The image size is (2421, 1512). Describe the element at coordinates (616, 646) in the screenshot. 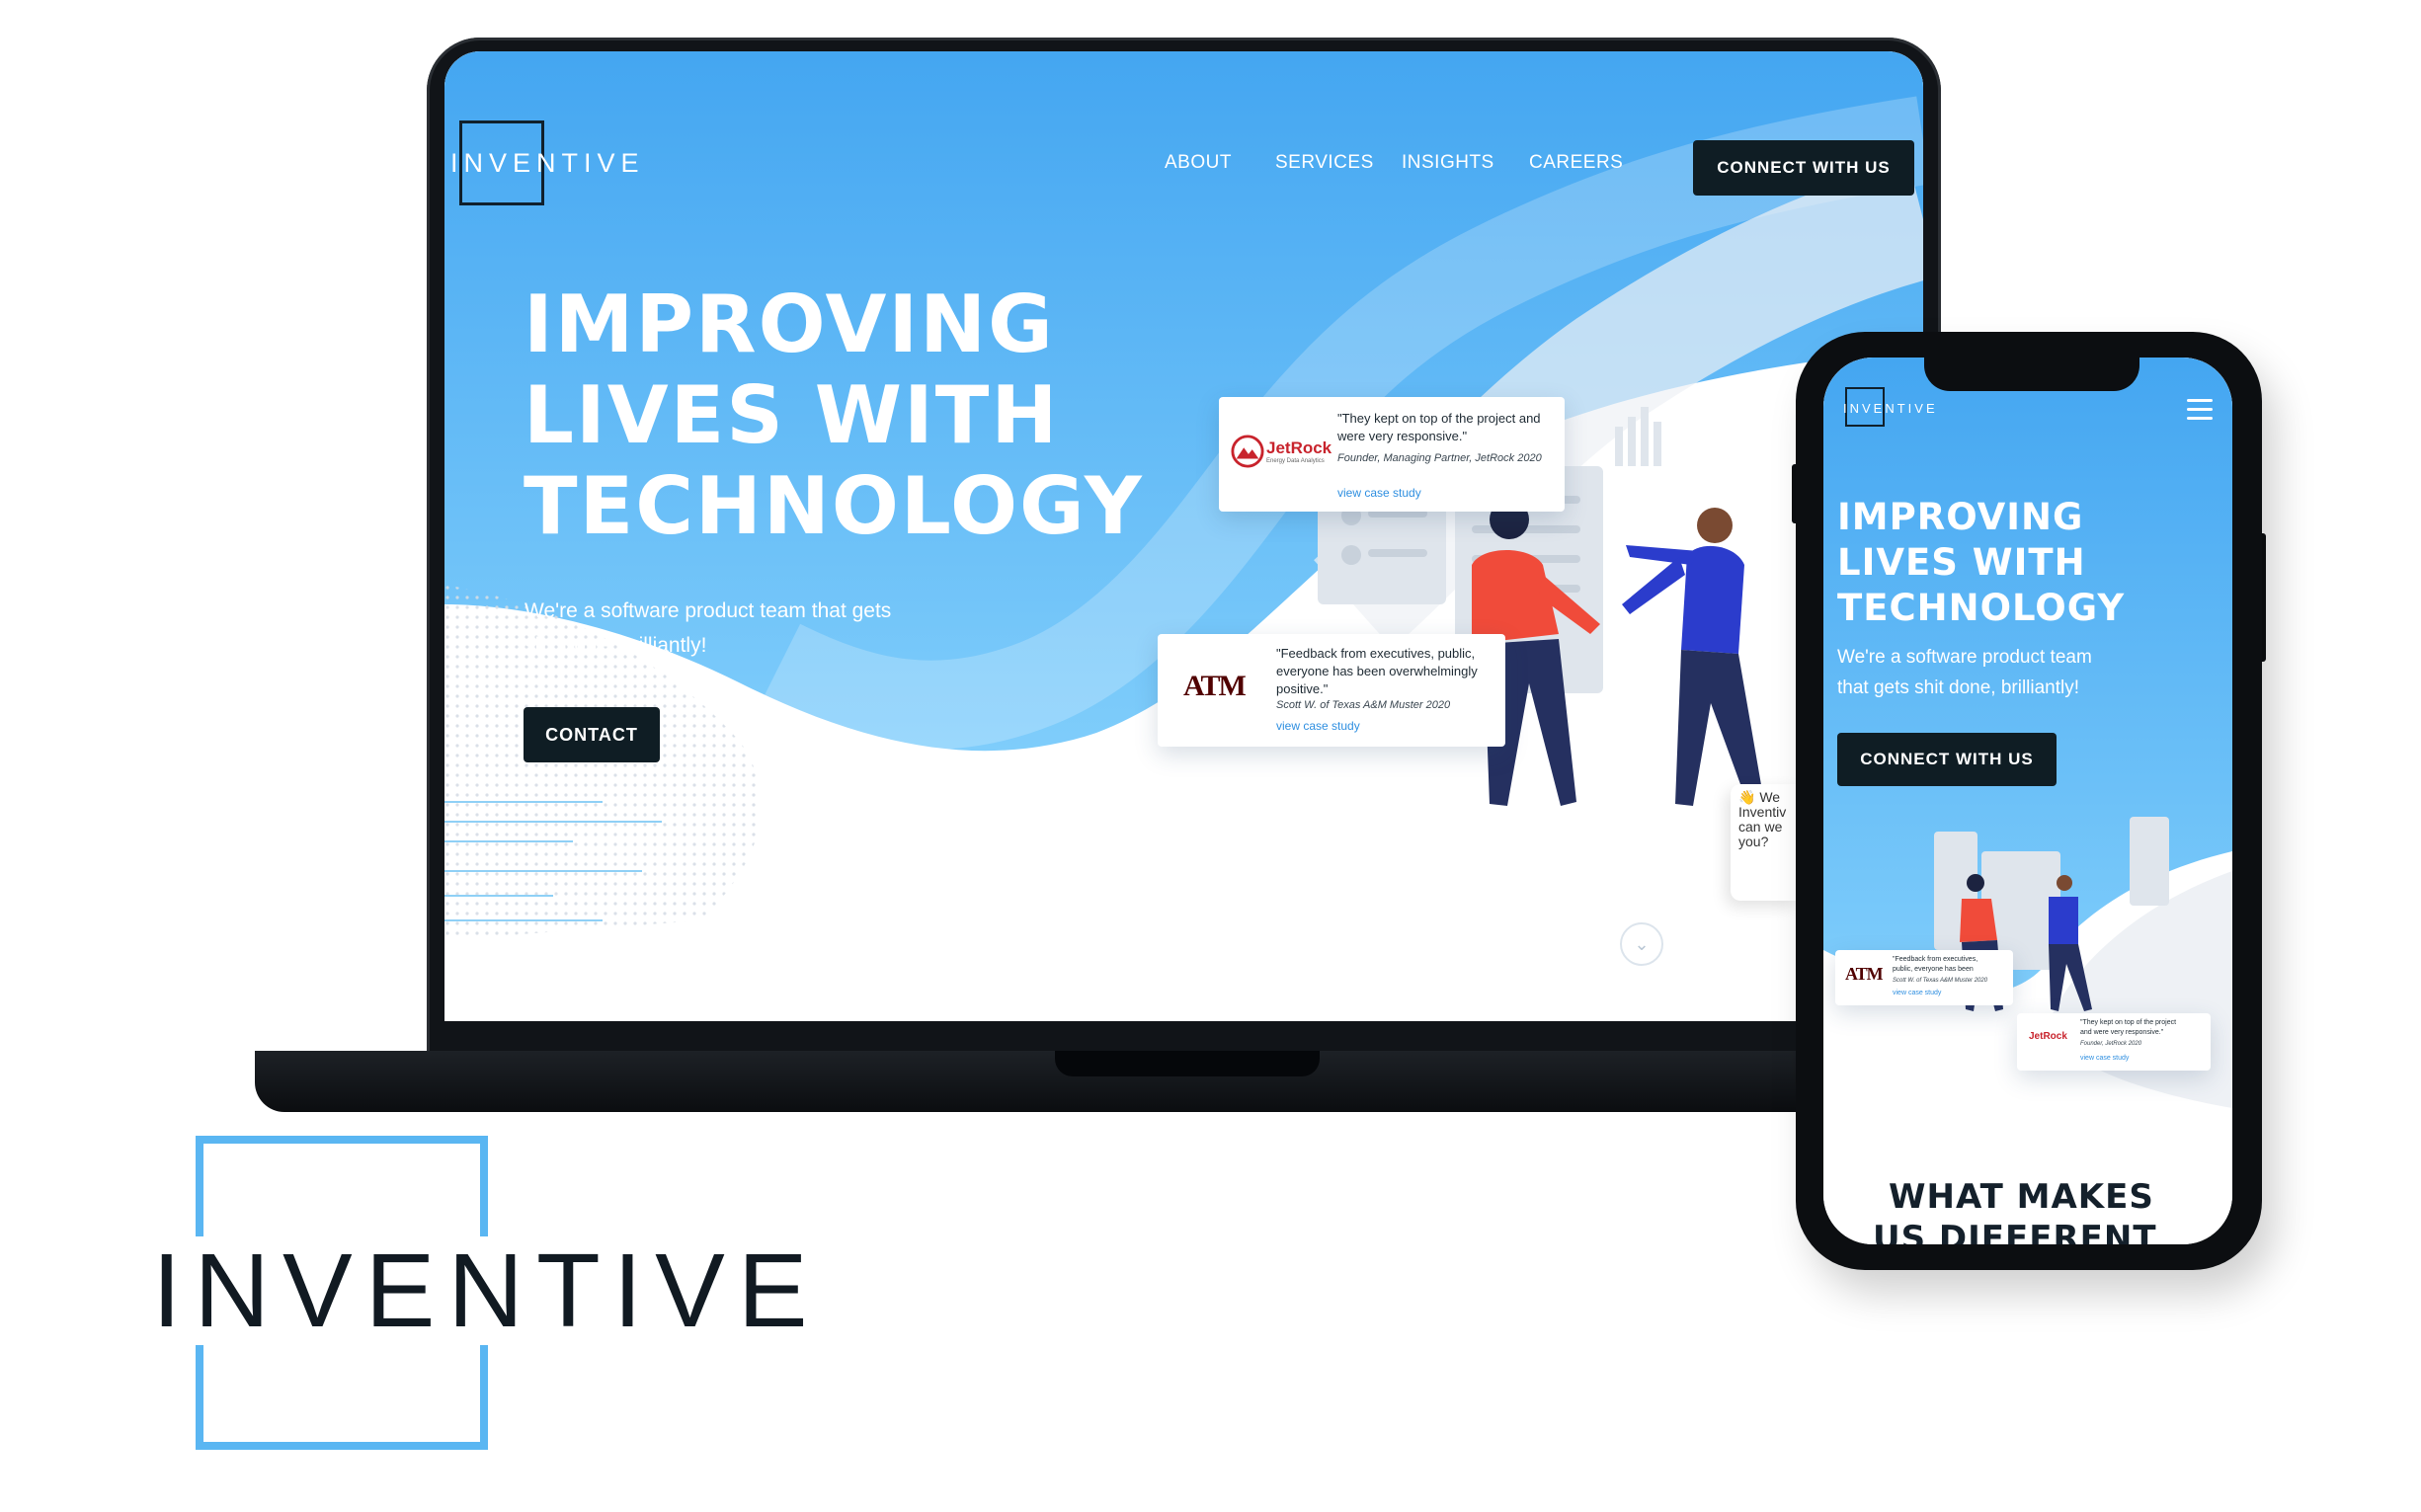

I see `hero-subtitle-line-2: shit done, brilliantly!` at that location.